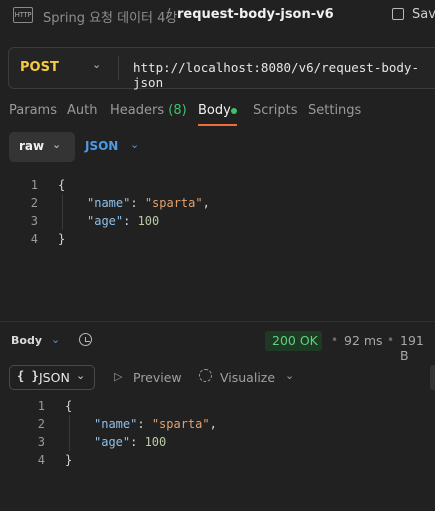  What do you see at coordinates (247, 377) in the screenshot?
I see `visualize-button: Visualize` at bounding box center [247, 377].